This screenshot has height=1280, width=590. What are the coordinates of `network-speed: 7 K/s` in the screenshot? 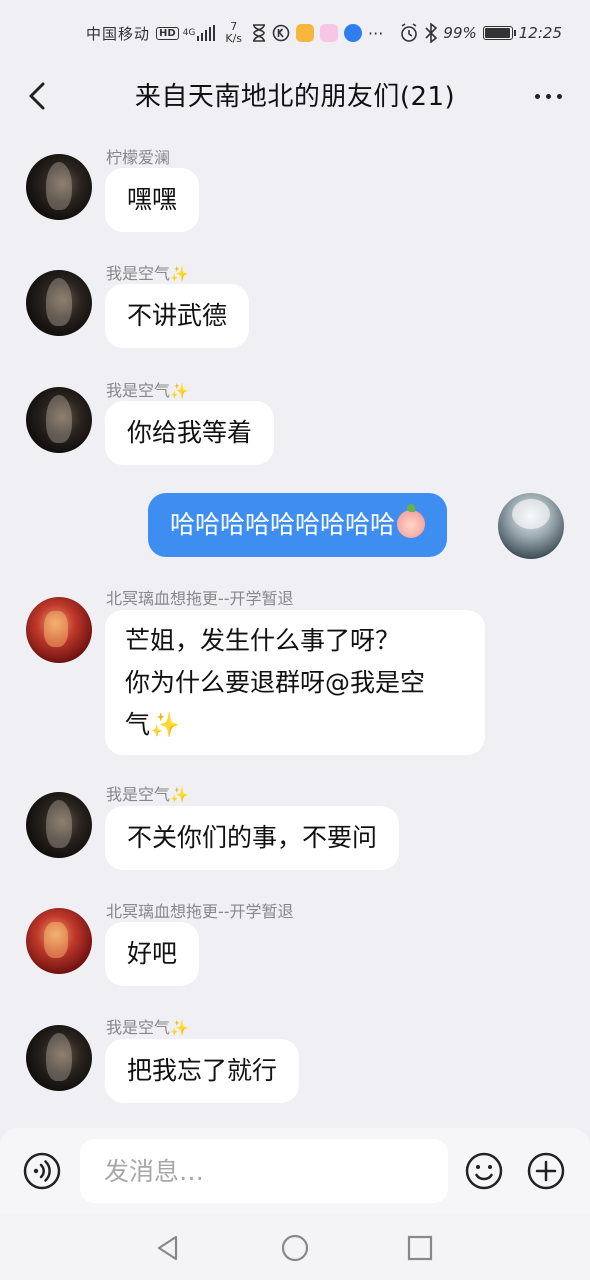 It's located at (233, 33).